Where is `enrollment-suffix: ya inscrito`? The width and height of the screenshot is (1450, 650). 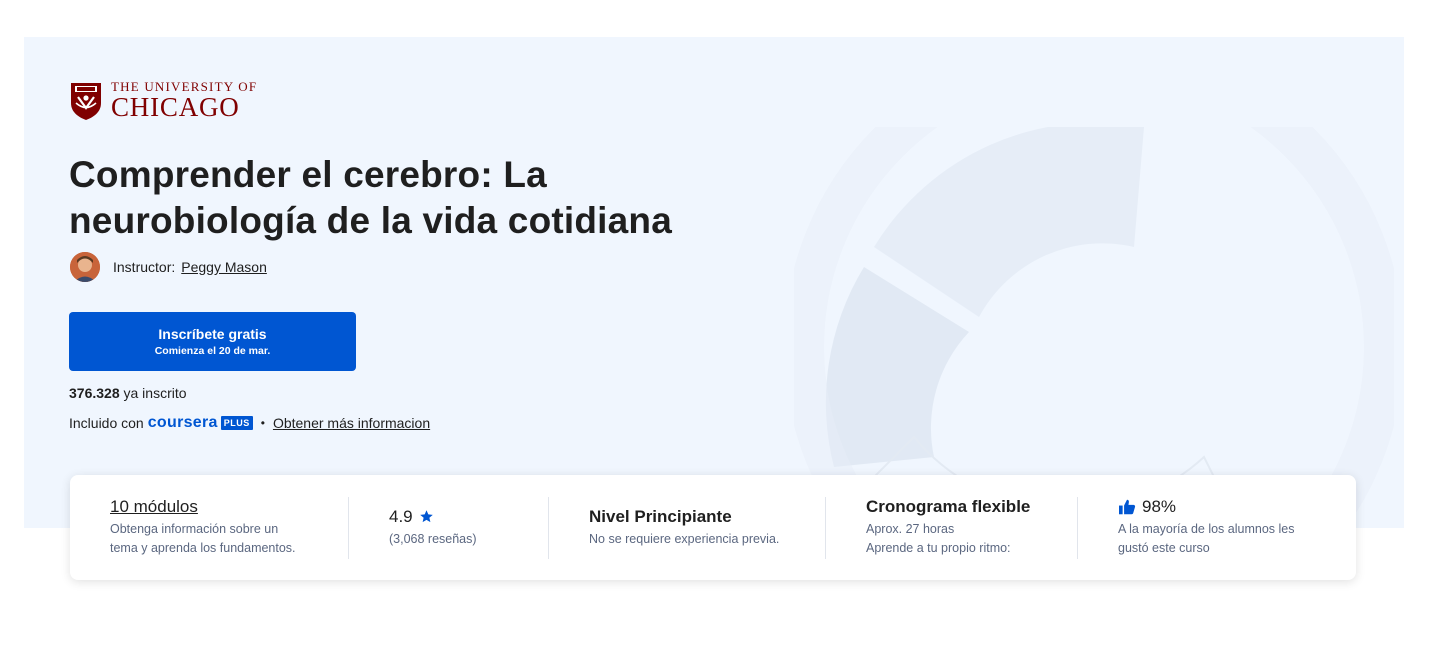
enrollment-suffix: ya inscrito is located at coordinates (155, 393).